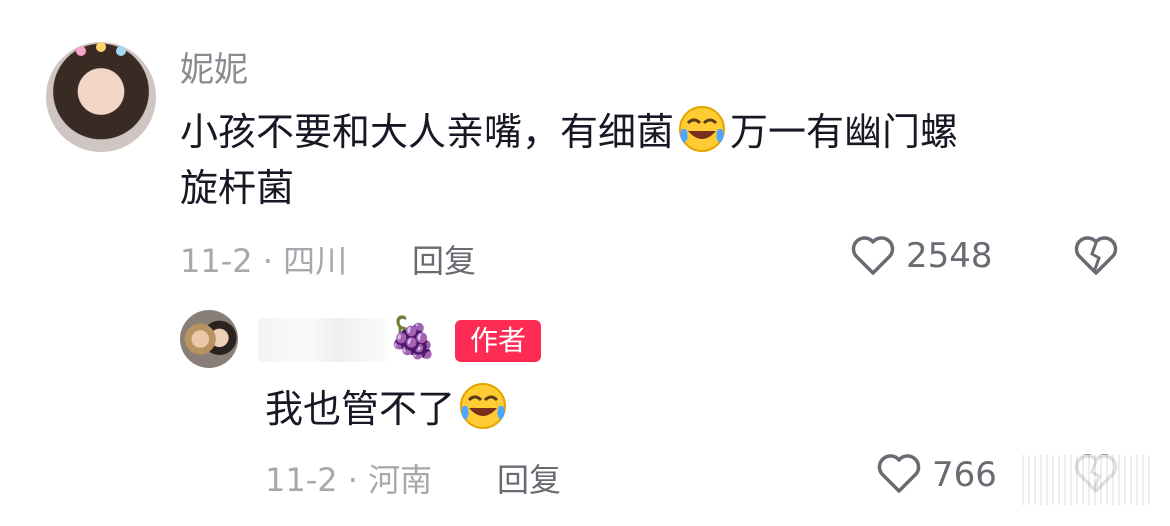  What do you see at coordinates (237, 188) in the screenshot?
I see `comment-text-part: 旋杆菌` at bounding box center [237, 188].